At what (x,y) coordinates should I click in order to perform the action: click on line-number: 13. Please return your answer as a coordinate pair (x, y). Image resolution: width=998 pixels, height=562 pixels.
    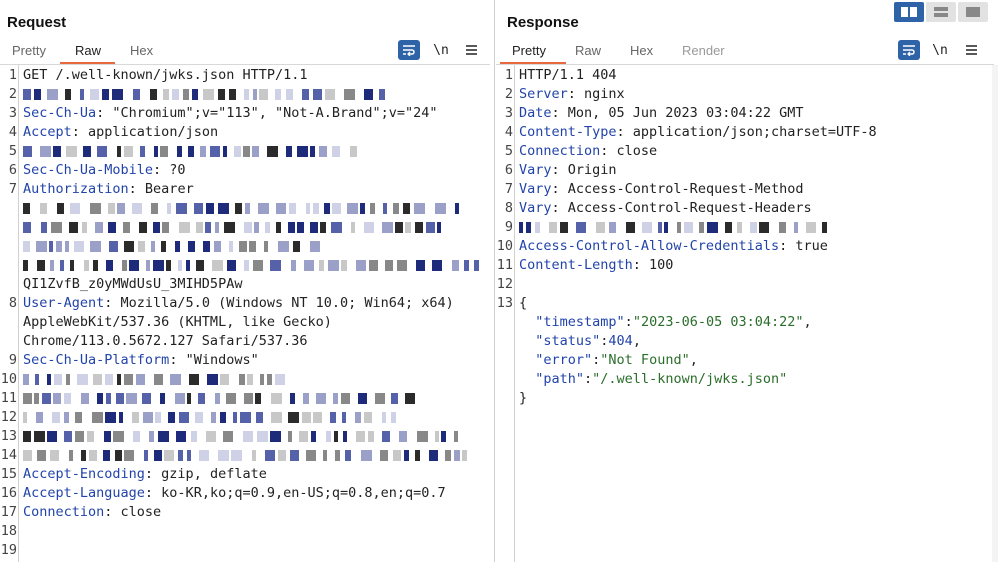
    Looking at the image, I should click on (8, 436).